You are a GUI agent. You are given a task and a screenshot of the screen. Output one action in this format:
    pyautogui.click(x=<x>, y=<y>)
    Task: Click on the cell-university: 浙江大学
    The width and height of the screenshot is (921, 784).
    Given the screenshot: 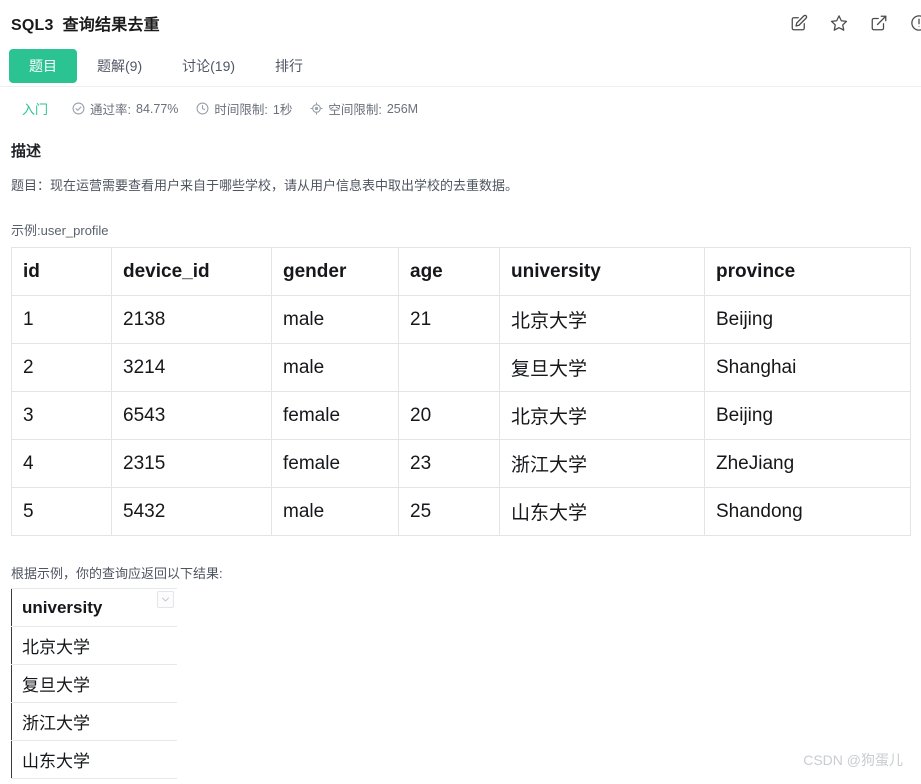 What is the action you would take?
    pyautogui.click(x=602, y=464)
    